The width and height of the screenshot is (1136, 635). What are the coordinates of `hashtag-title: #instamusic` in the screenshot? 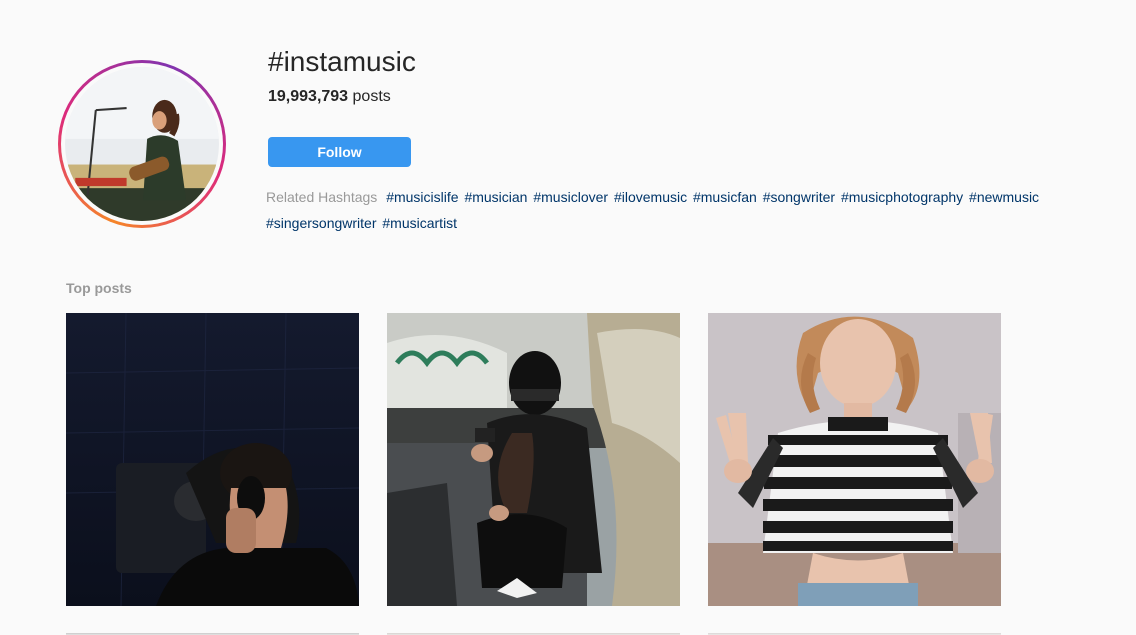 It's located at (342, 61).